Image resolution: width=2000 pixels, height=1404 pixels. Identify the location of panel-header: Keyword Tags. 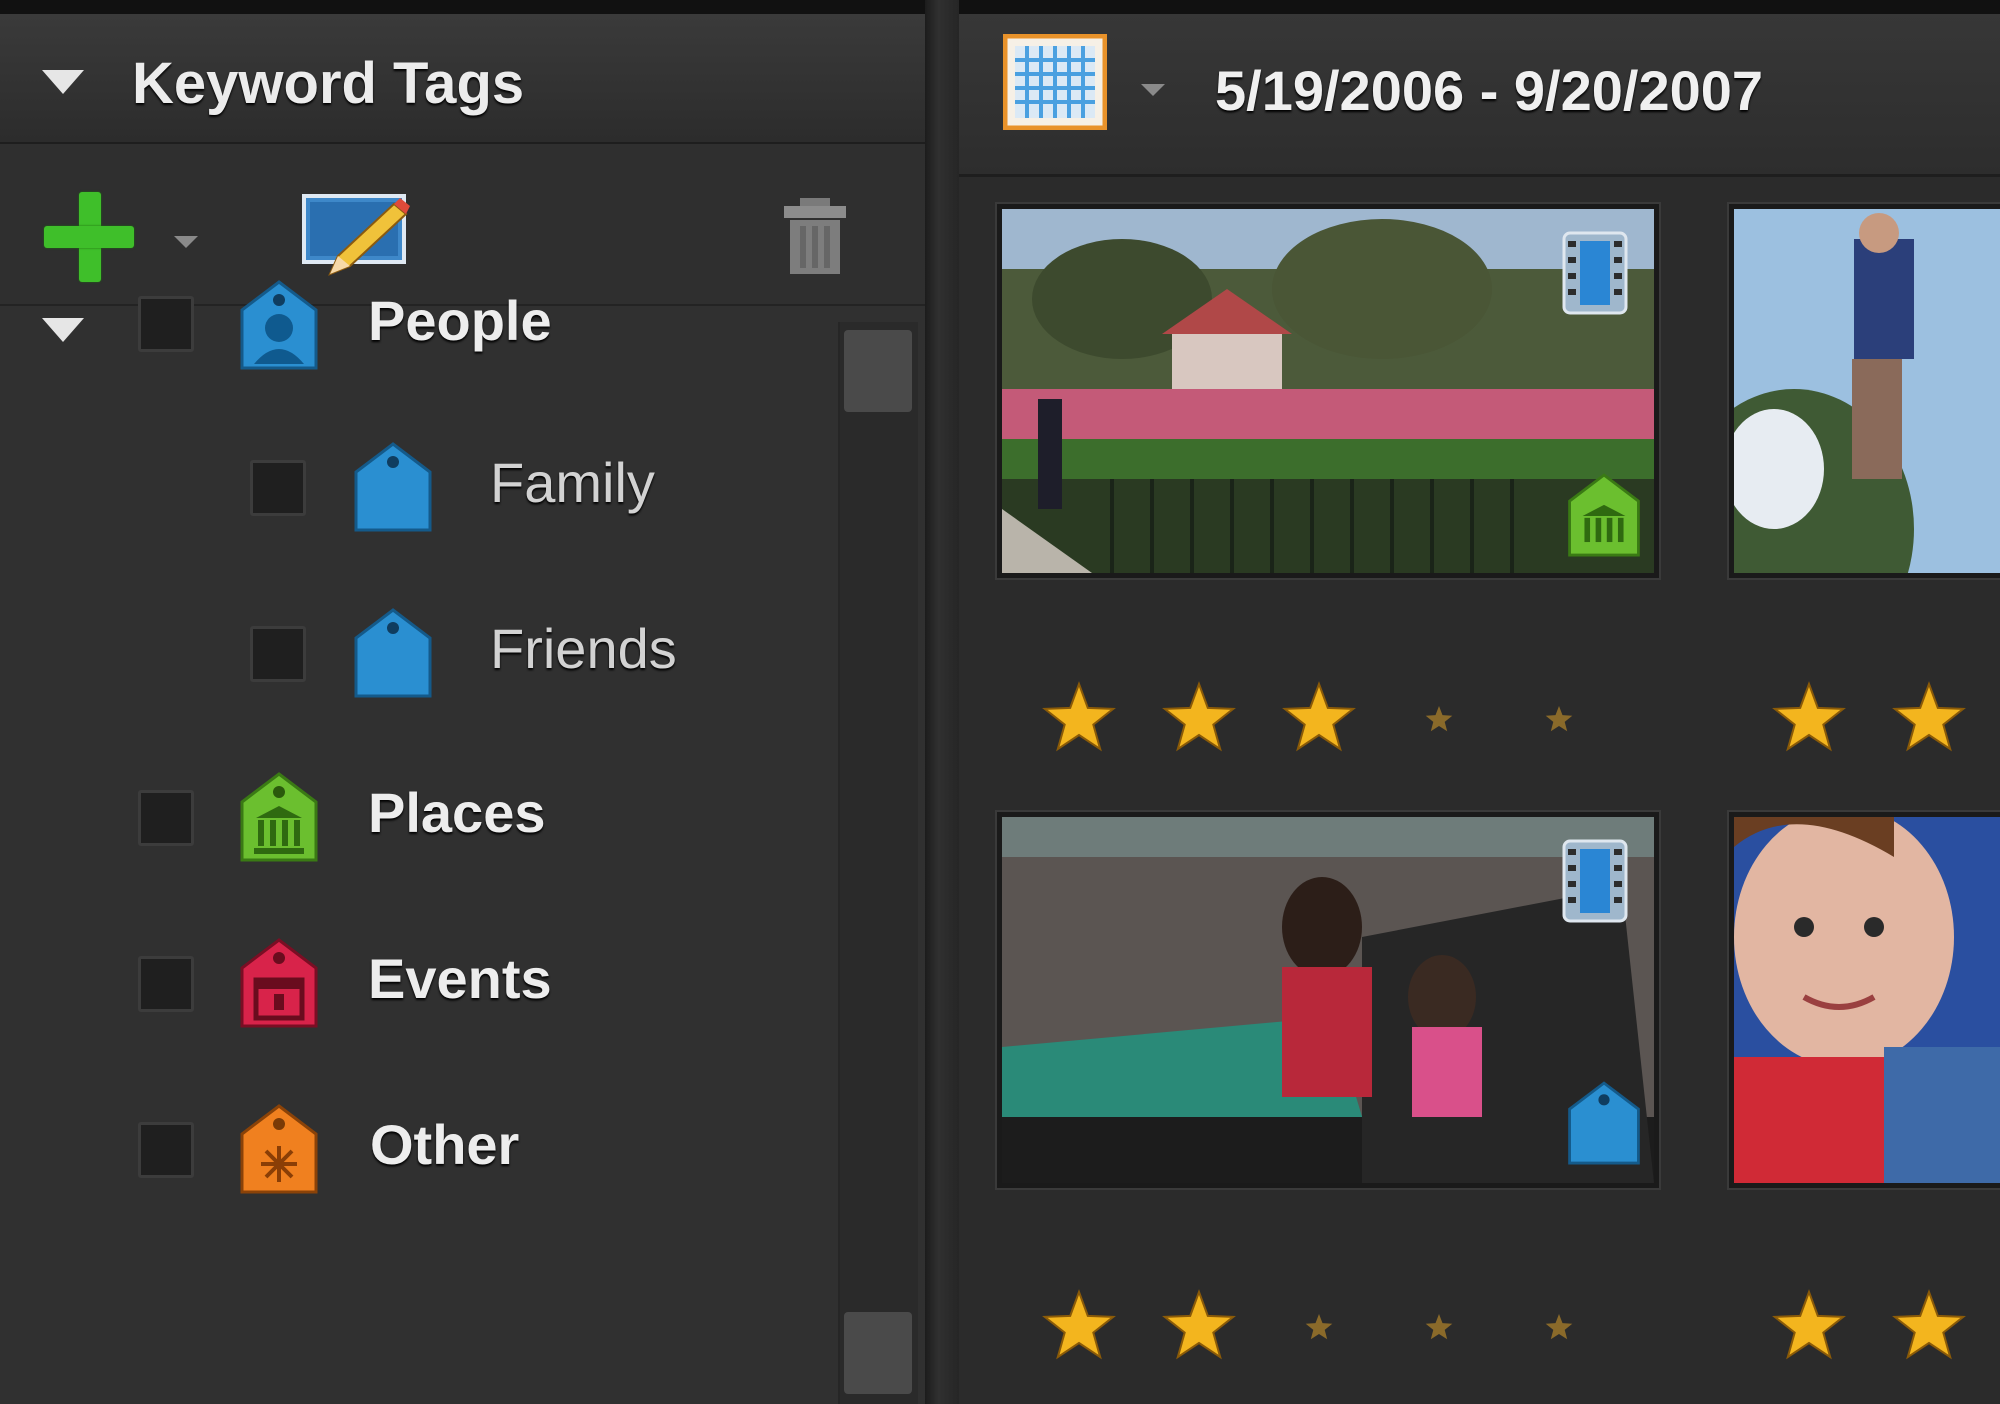
(462, 79).